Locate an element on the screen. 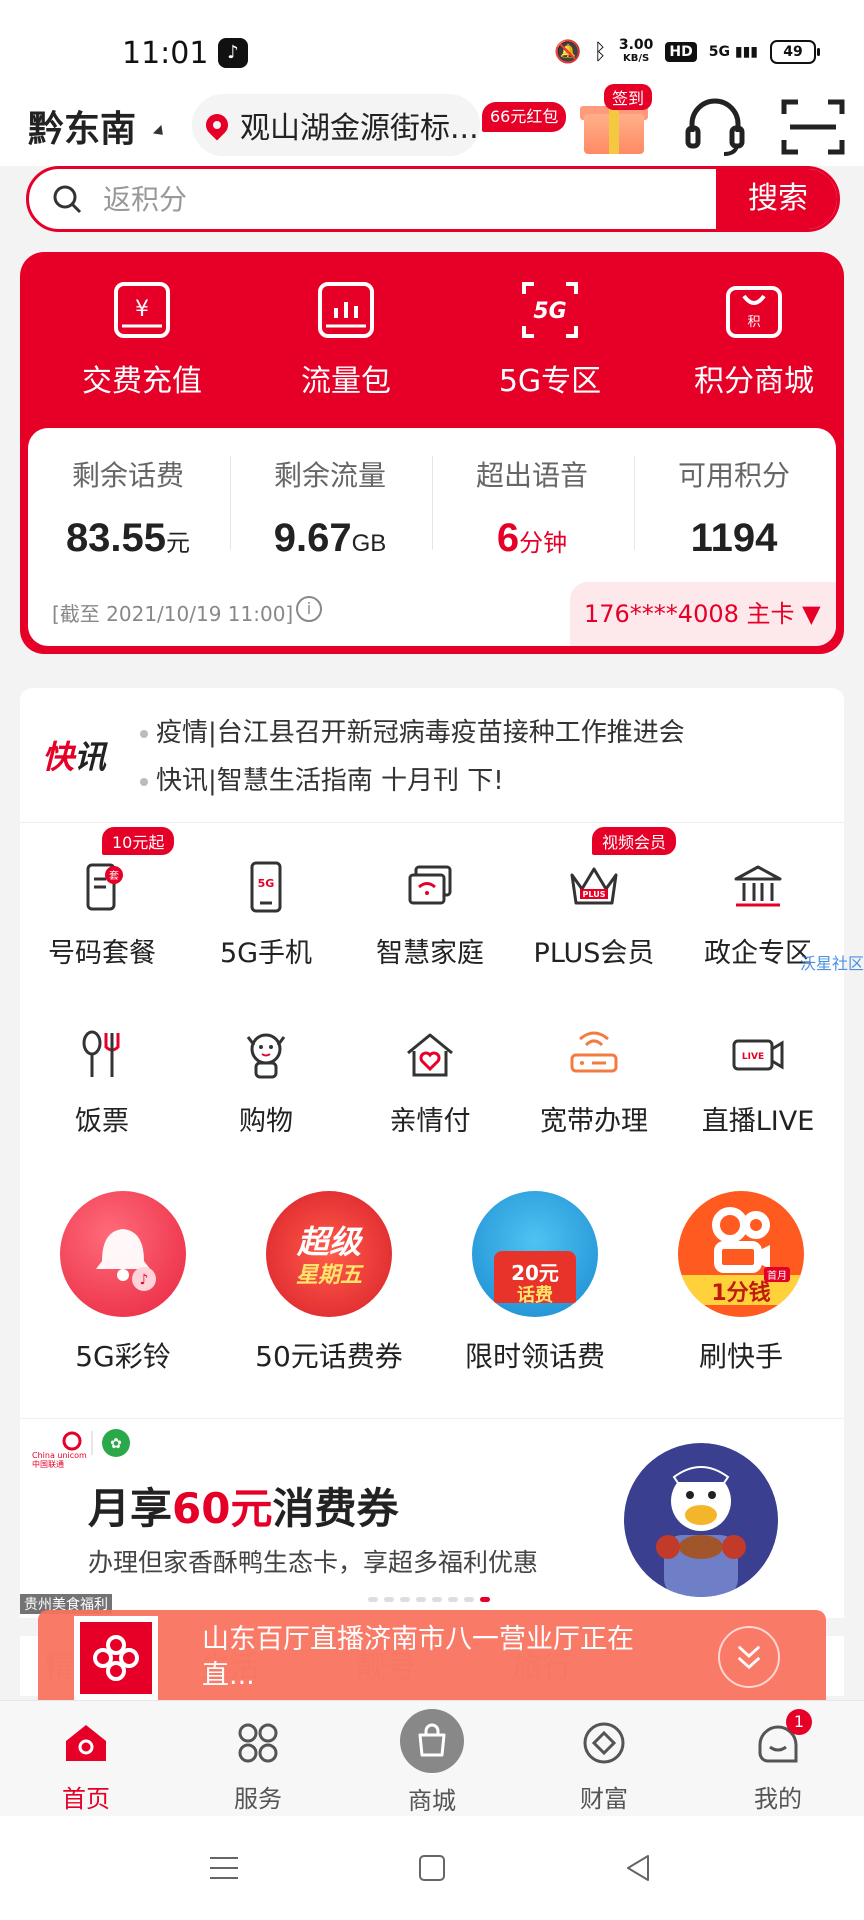  carousel-dots is located at coordinates (429, 1599).